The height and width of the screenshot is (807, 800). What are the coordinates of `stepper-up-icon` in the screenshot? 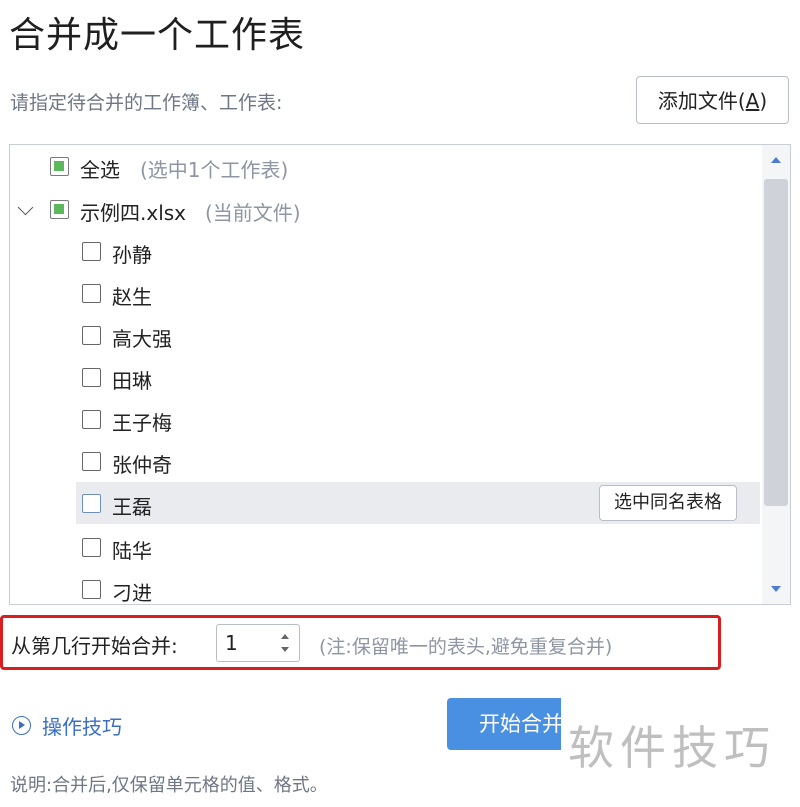 It's located at (285, 636).